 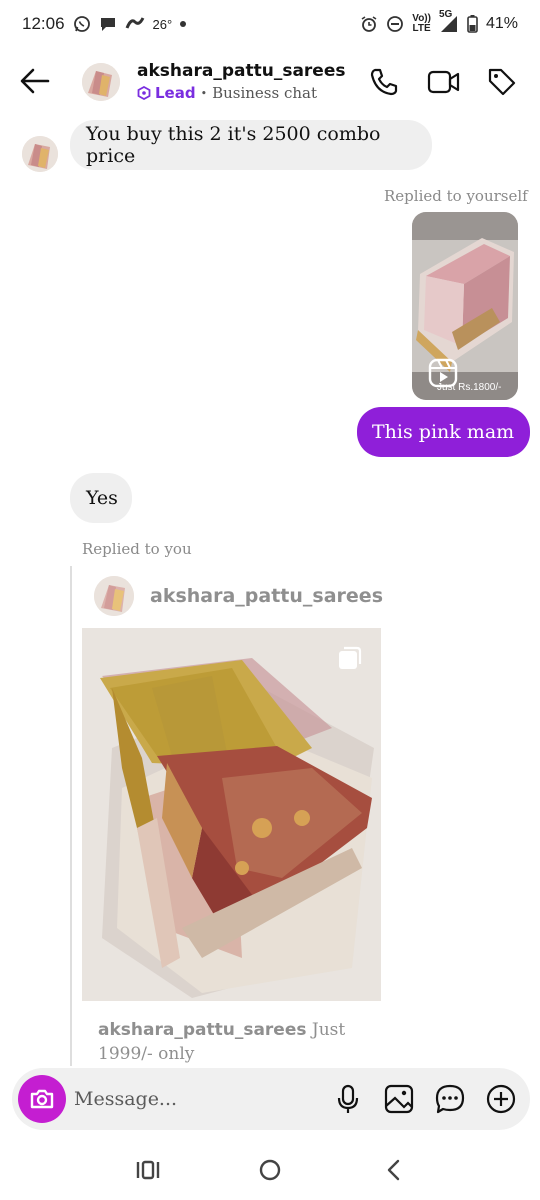 I want to click on reply-indicator-bar, so click(x=71, y=816).